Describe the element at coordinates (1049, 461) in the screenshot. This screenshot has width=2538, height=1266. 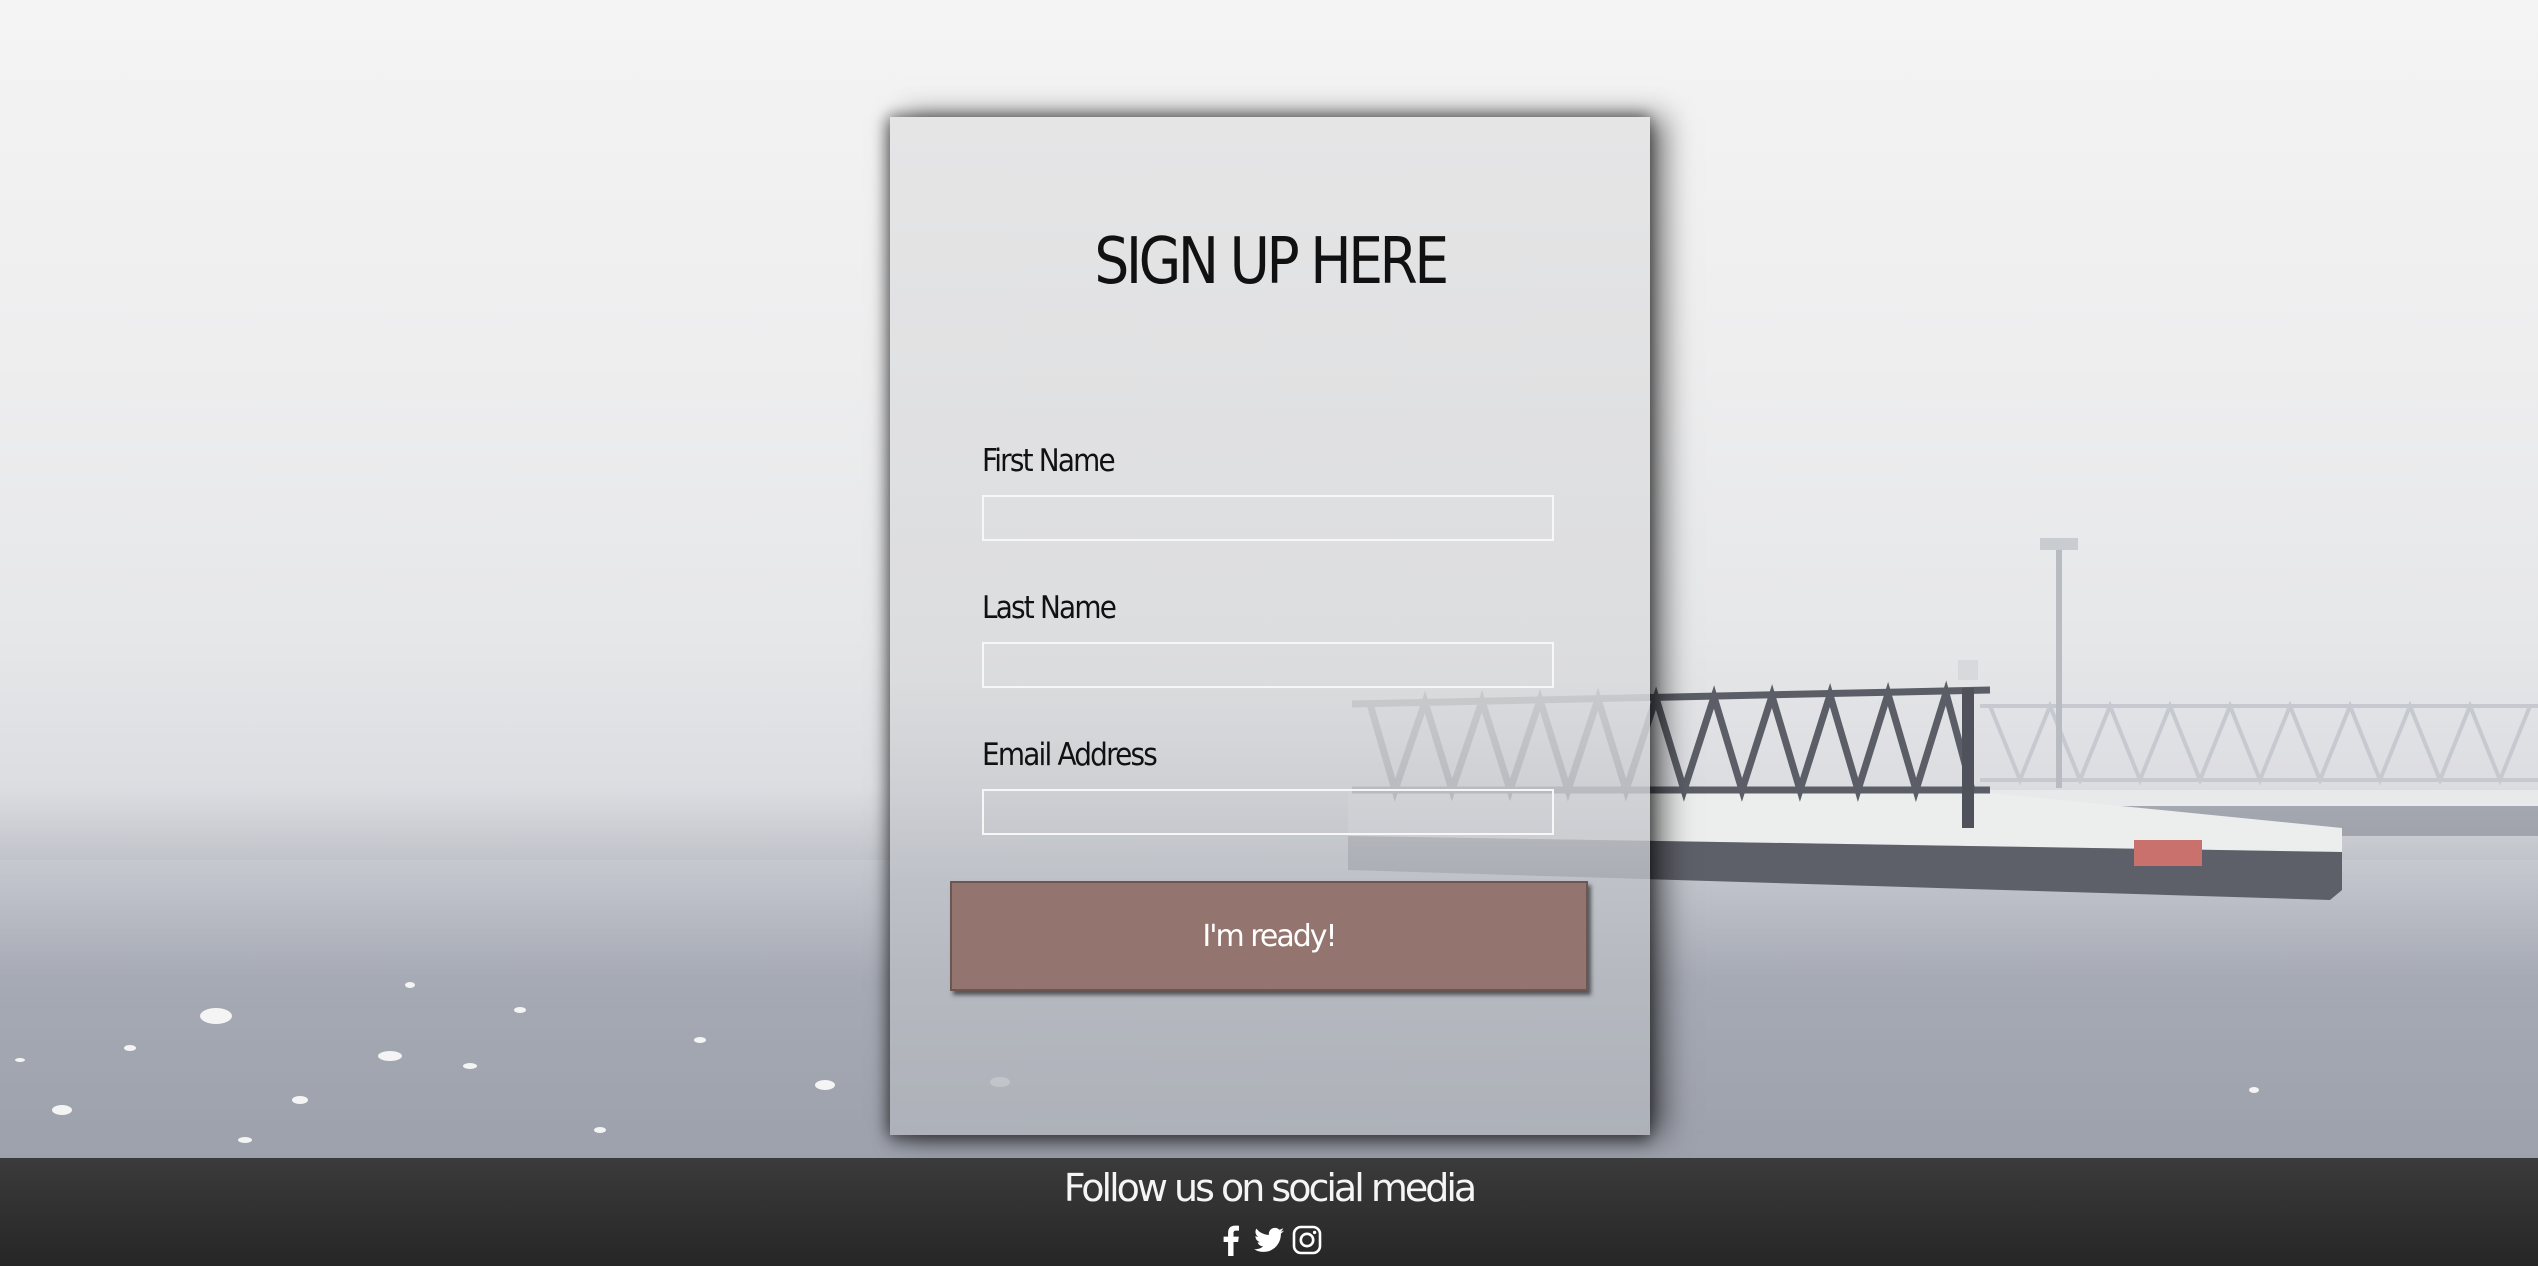
I see `first-name-label: First Name` at that location.